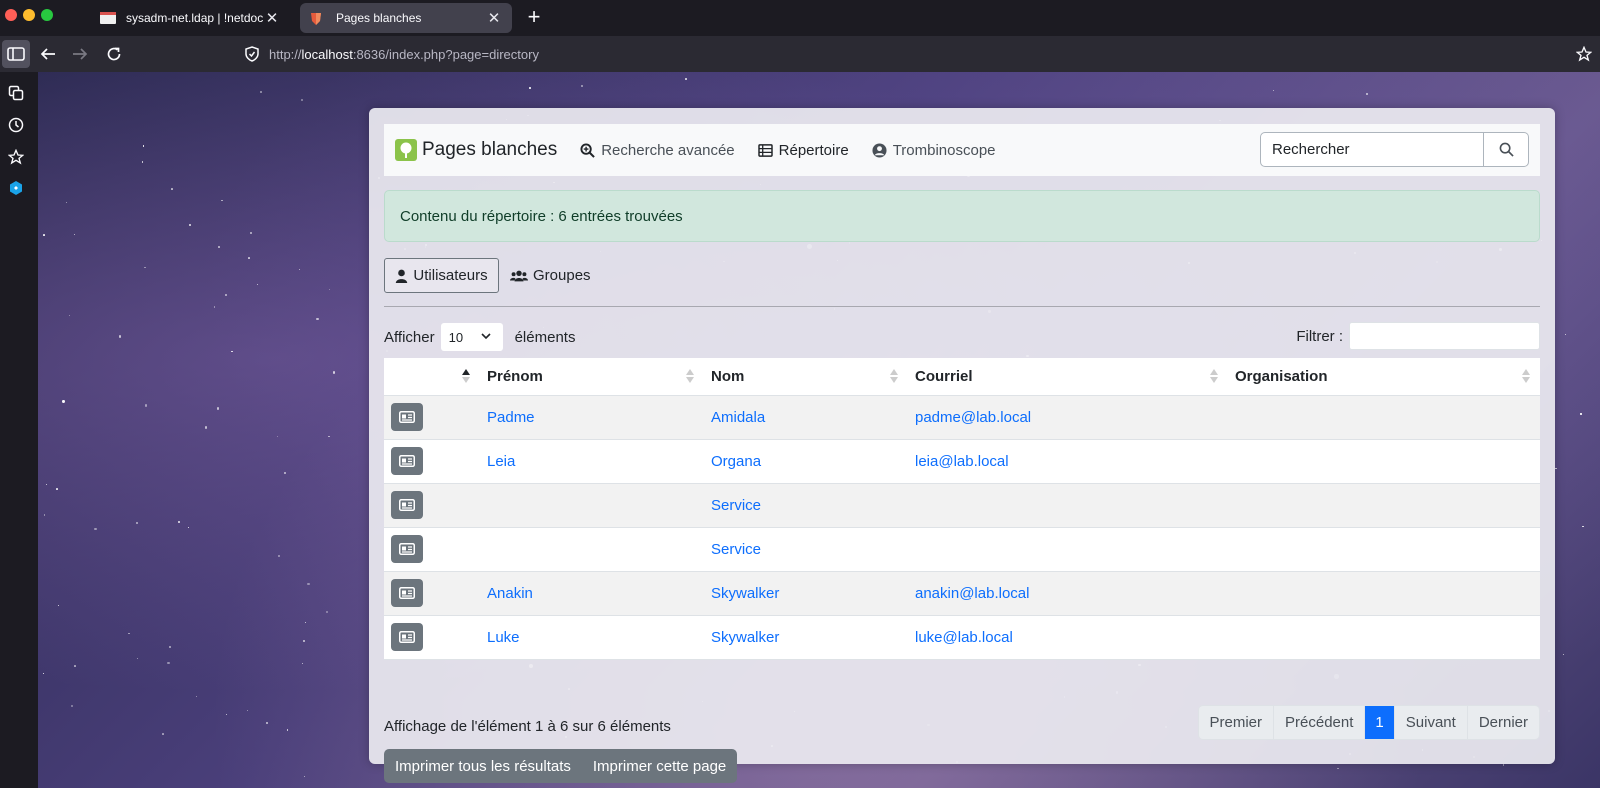 The image size is (1600, 788). I want to click on window-close-button, so click(11, 15).